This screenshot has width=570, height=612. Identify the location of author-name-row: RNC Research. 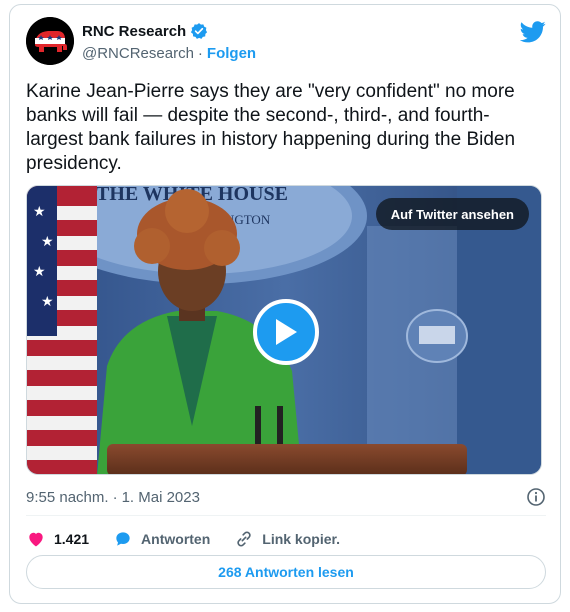
(145, 31).